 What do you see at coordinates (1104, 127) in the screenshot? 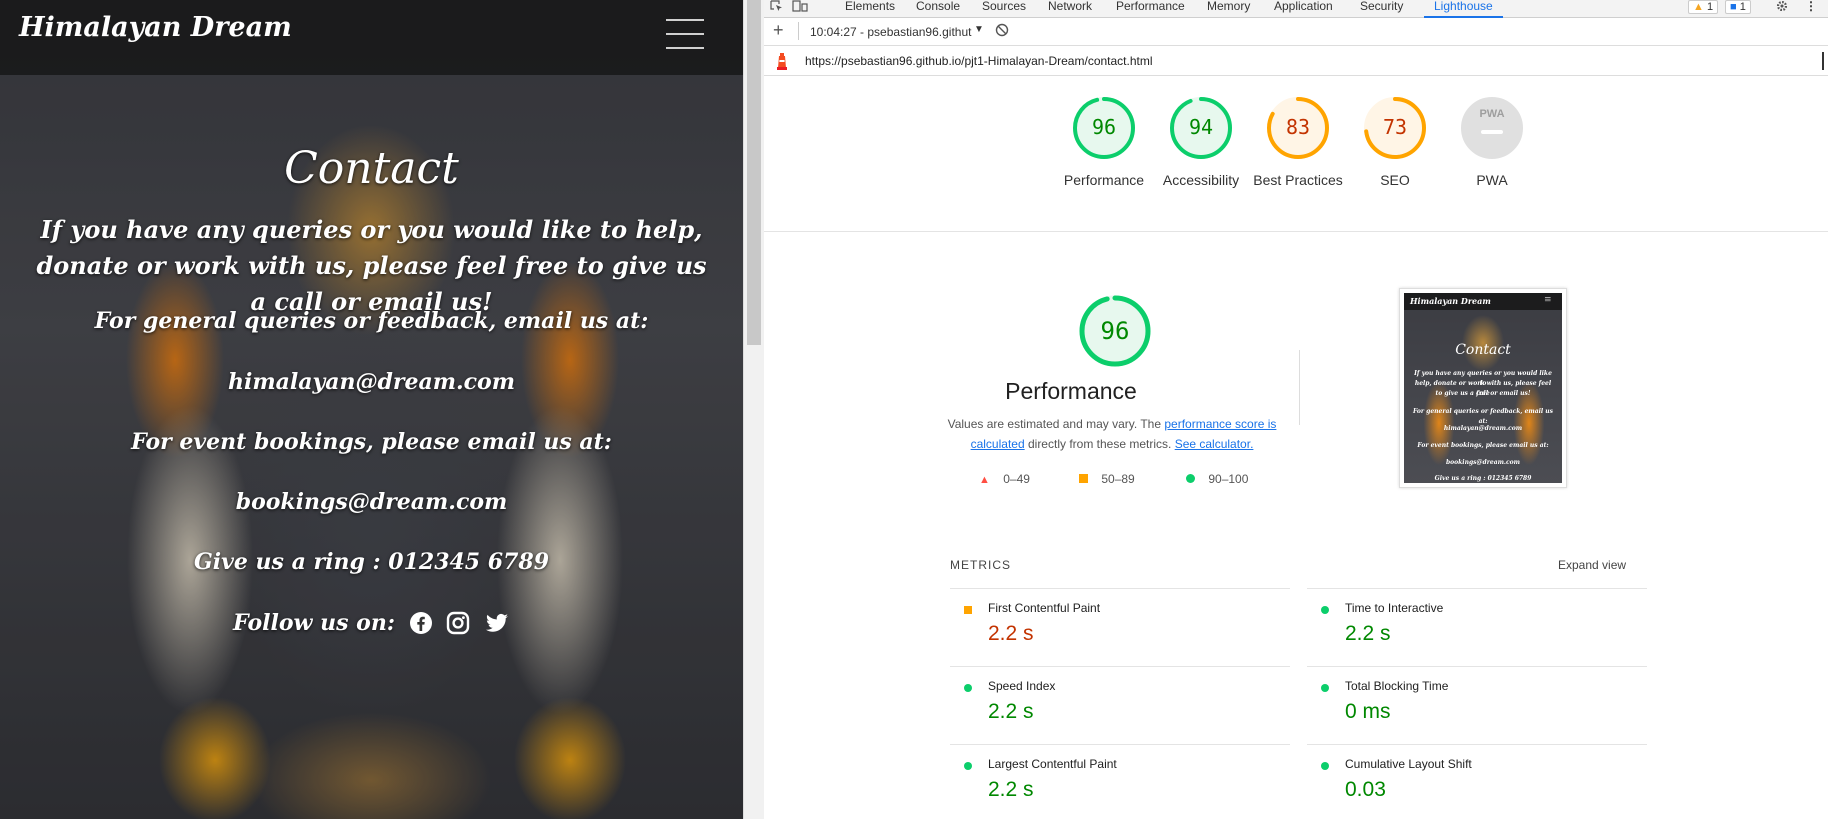
I see `gauge-score: 96` at bounding box center [1104, 127].